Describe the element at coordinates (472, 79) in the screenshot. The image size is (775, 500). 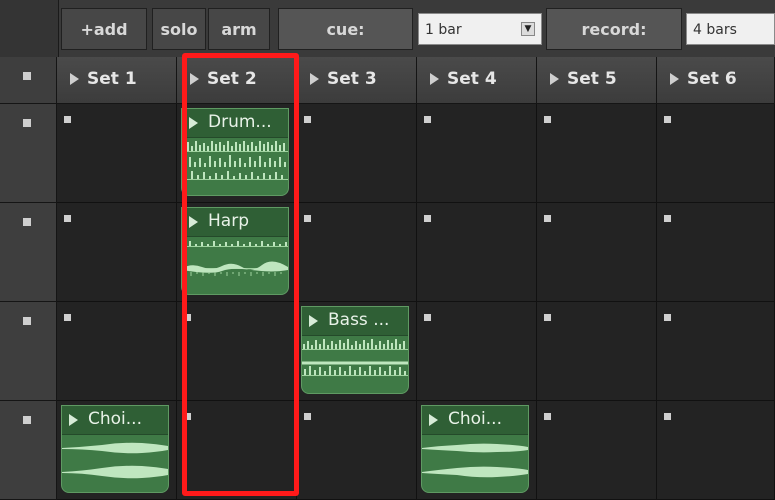
I see `scene-label: Set 4` at that location.